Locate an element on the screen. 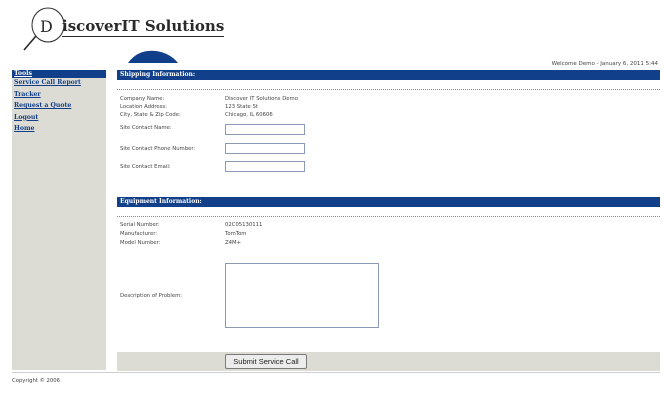  sidebar-item-request-a-quote: Request a Quote is located at coordinates (59, 106).